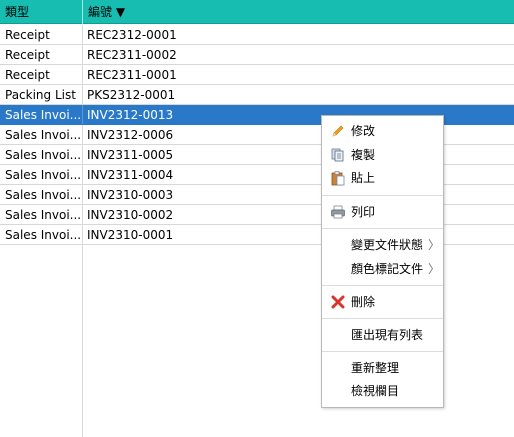  I want to click on cell-code: INV2310-0001, so click(130, 235).